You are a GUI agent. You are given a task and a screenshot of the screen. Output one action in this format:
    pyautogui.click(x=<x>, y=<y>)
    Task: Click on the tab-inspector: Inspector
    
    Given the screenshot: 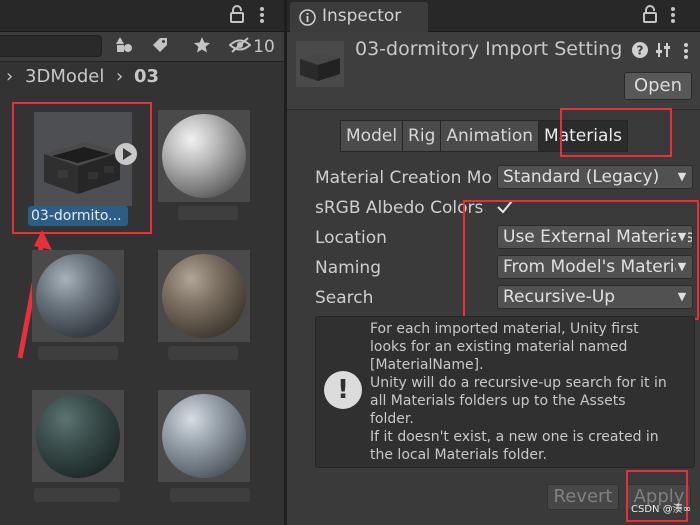 What is the action you would take?
    pyautogui.click(x=359, y=17)
    